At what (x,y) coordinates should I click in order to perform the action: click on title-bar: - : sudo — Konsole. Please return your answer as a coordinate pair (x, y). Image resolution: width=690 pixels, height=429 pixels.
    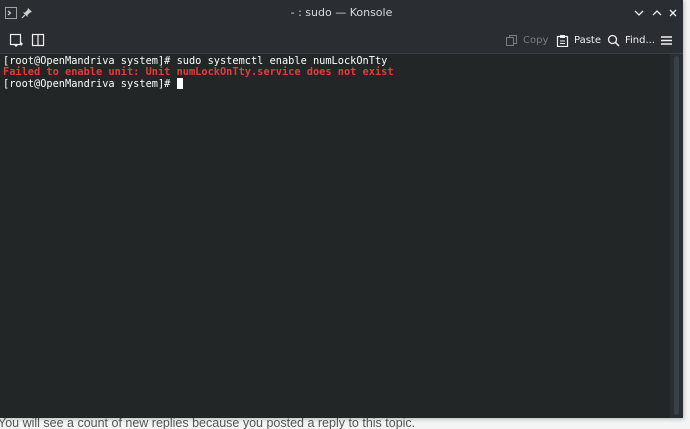
    Looking at the image, I should click on (341, 13).